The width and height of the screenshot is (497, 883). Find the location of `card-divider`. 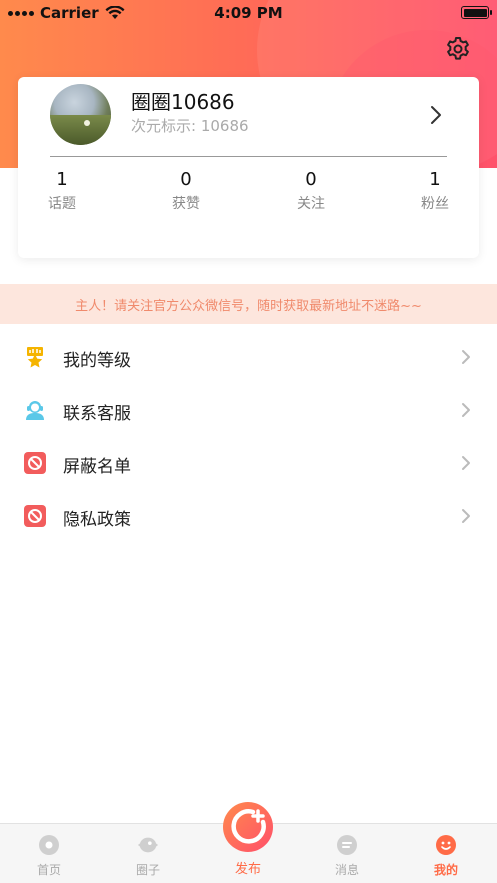

card-divider is located at coordinates (248, 156).